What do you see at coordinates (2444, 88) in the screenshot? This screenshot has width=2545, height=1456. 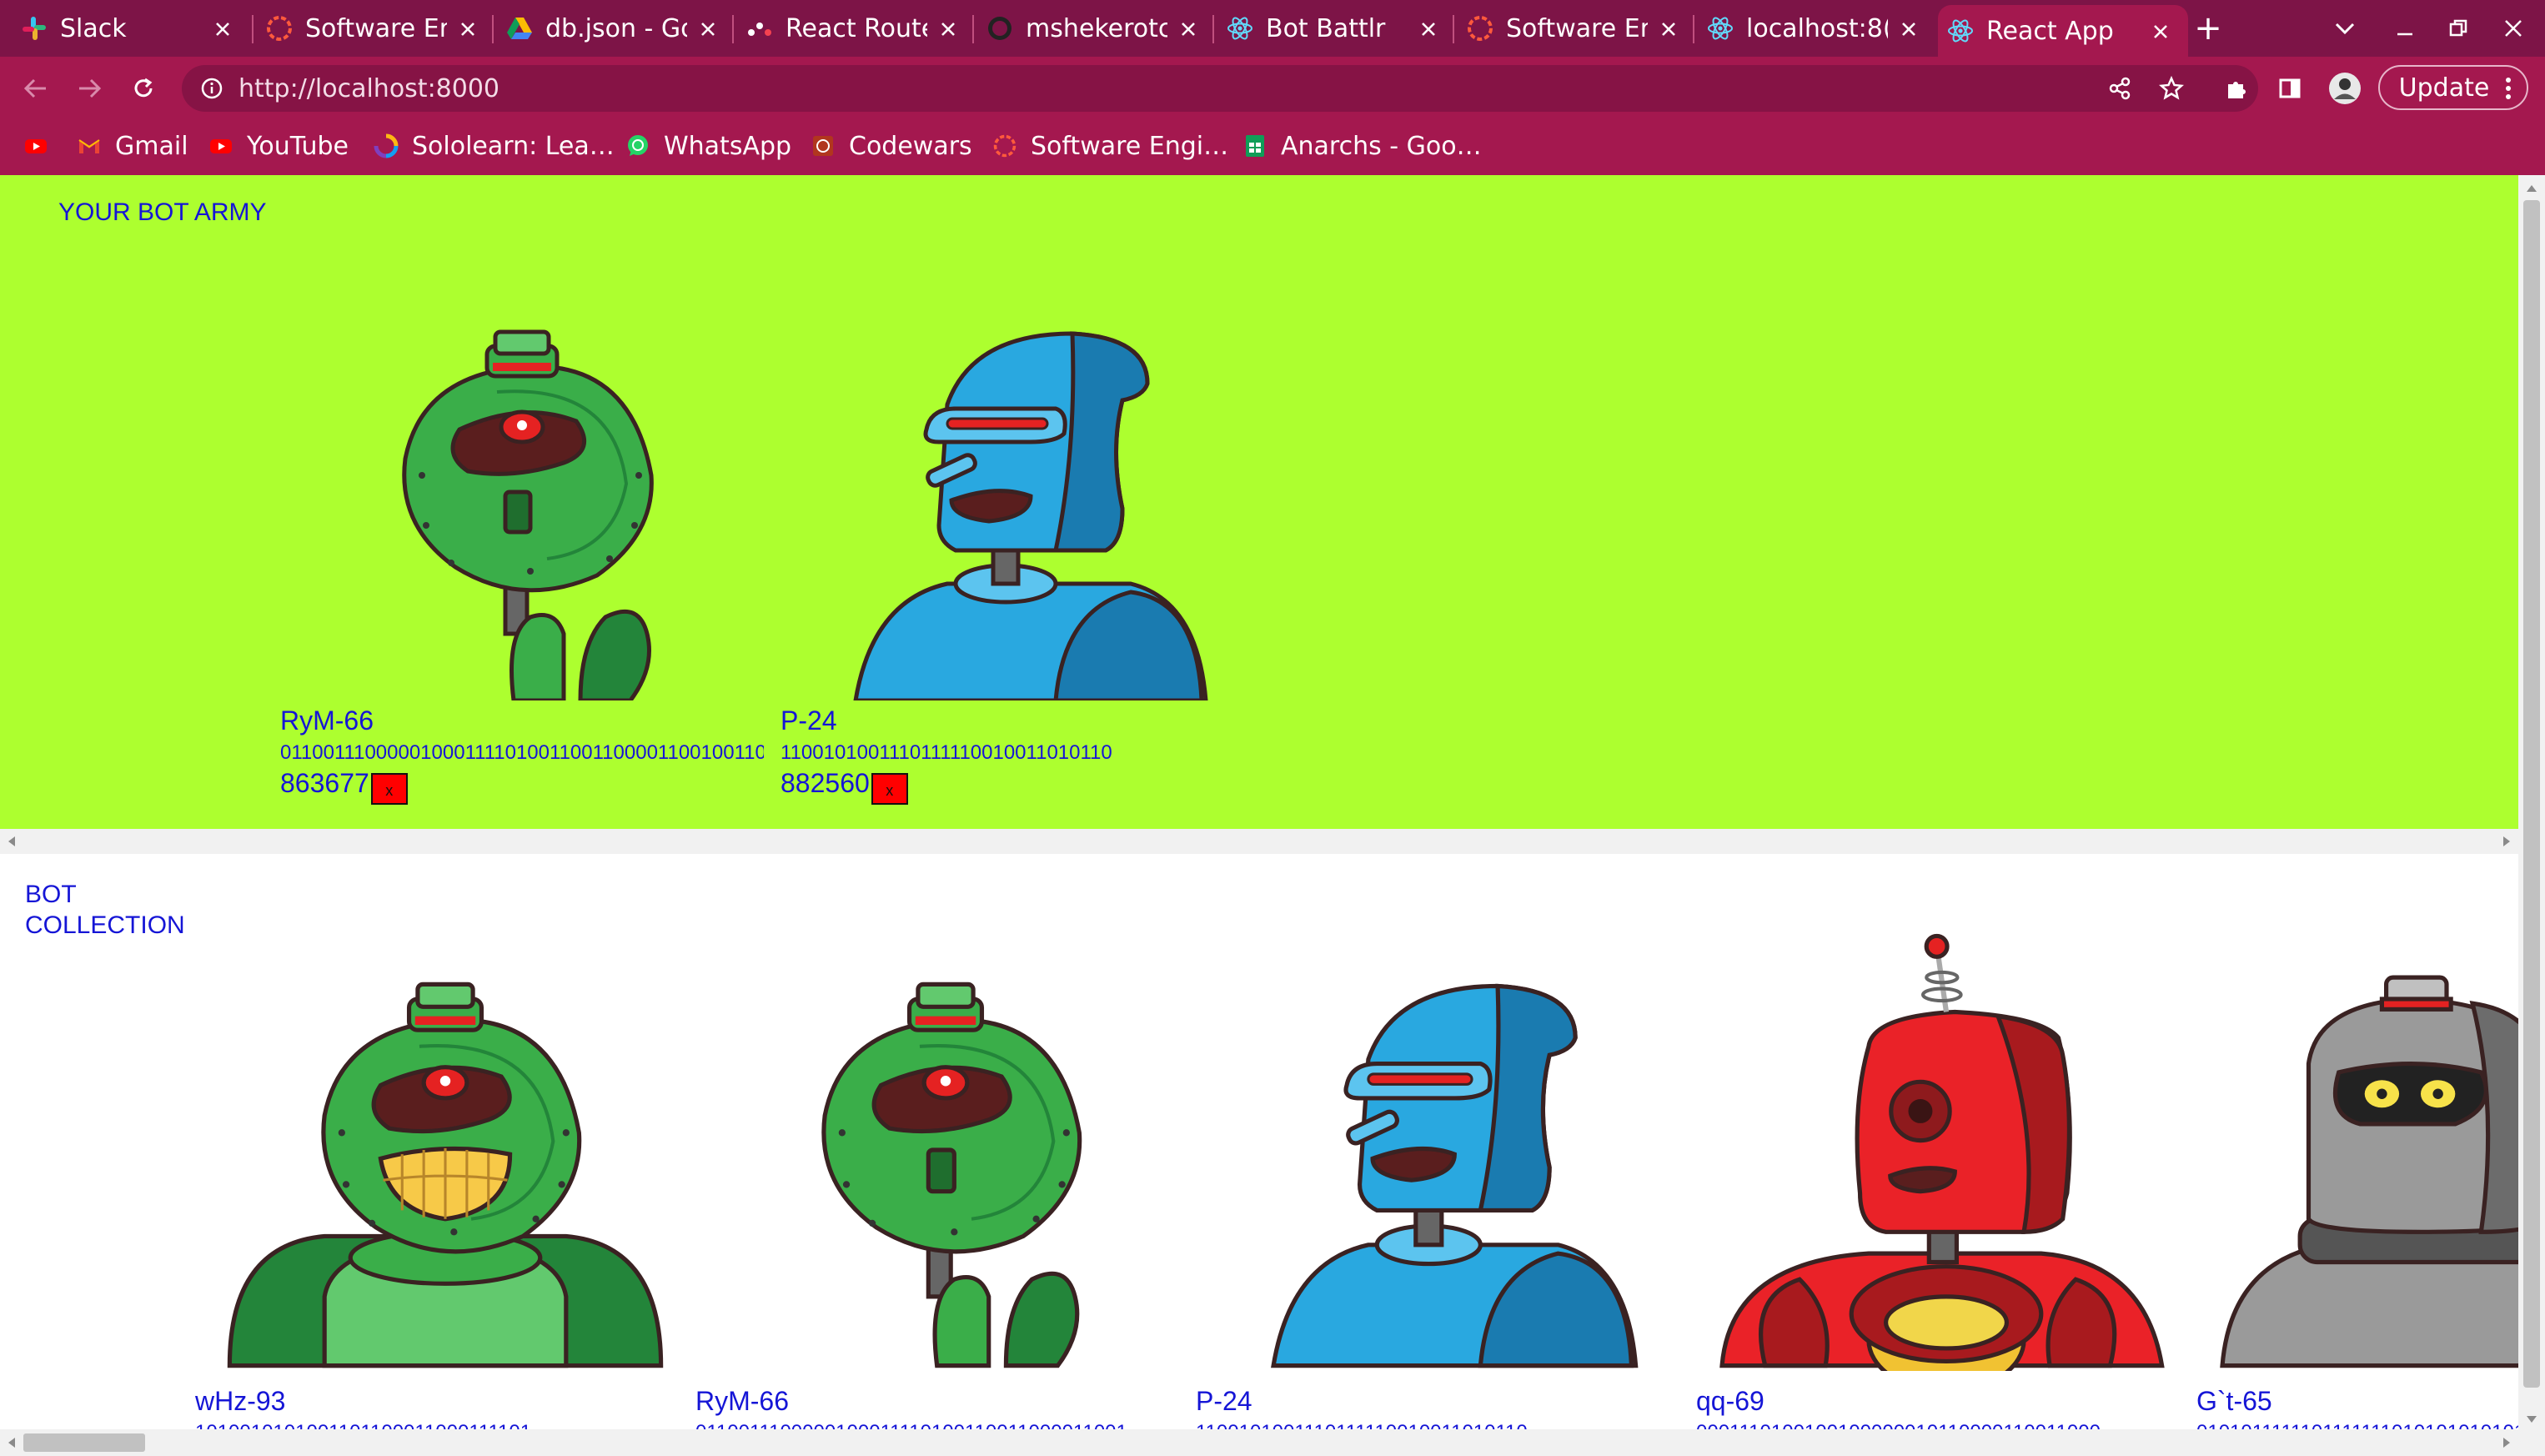 I see `update-label: Update` at bounding box center [2444, 88].